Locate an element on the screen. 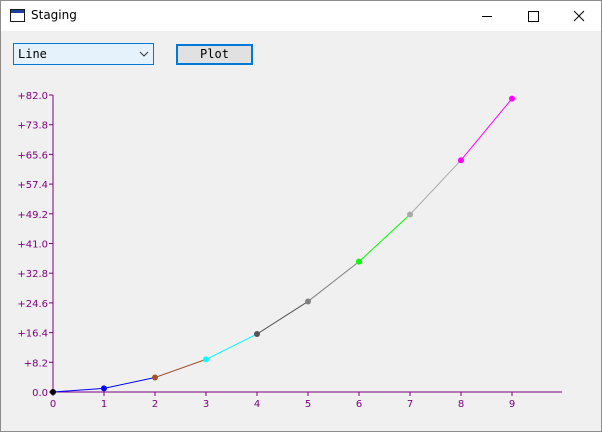 The image size is (602, 432). x-tick-label: 8 is located at coordinates (461, 404).